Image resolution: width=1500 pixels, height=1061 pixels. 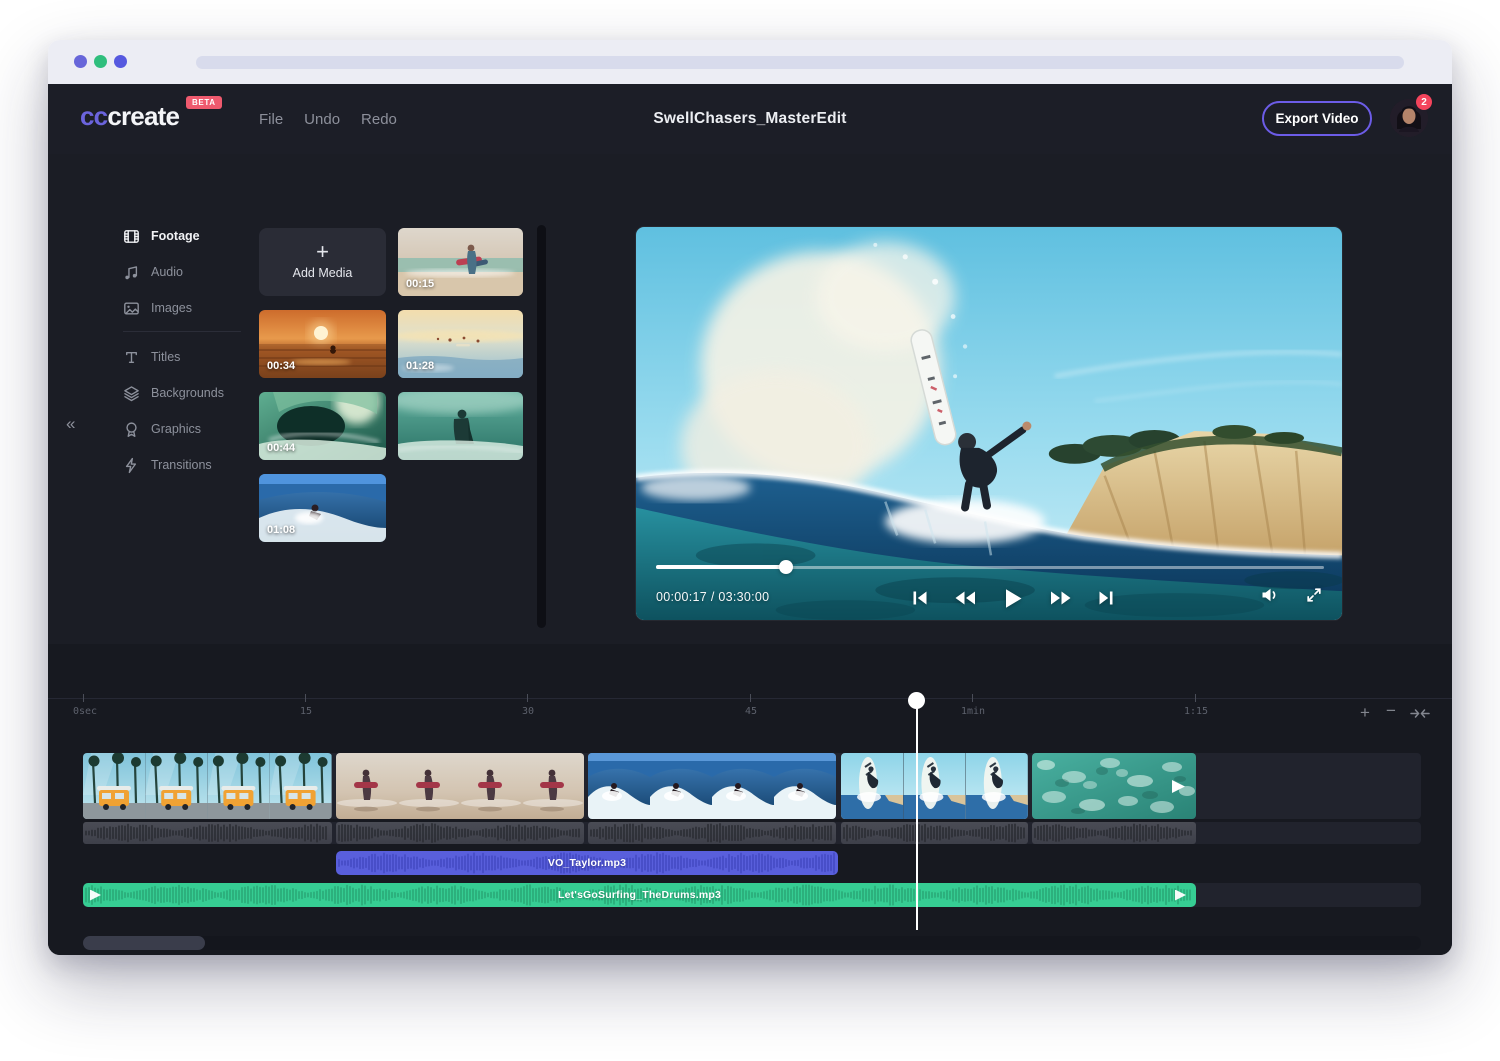 I want to click on url-bar, so click(x=800, y=62).